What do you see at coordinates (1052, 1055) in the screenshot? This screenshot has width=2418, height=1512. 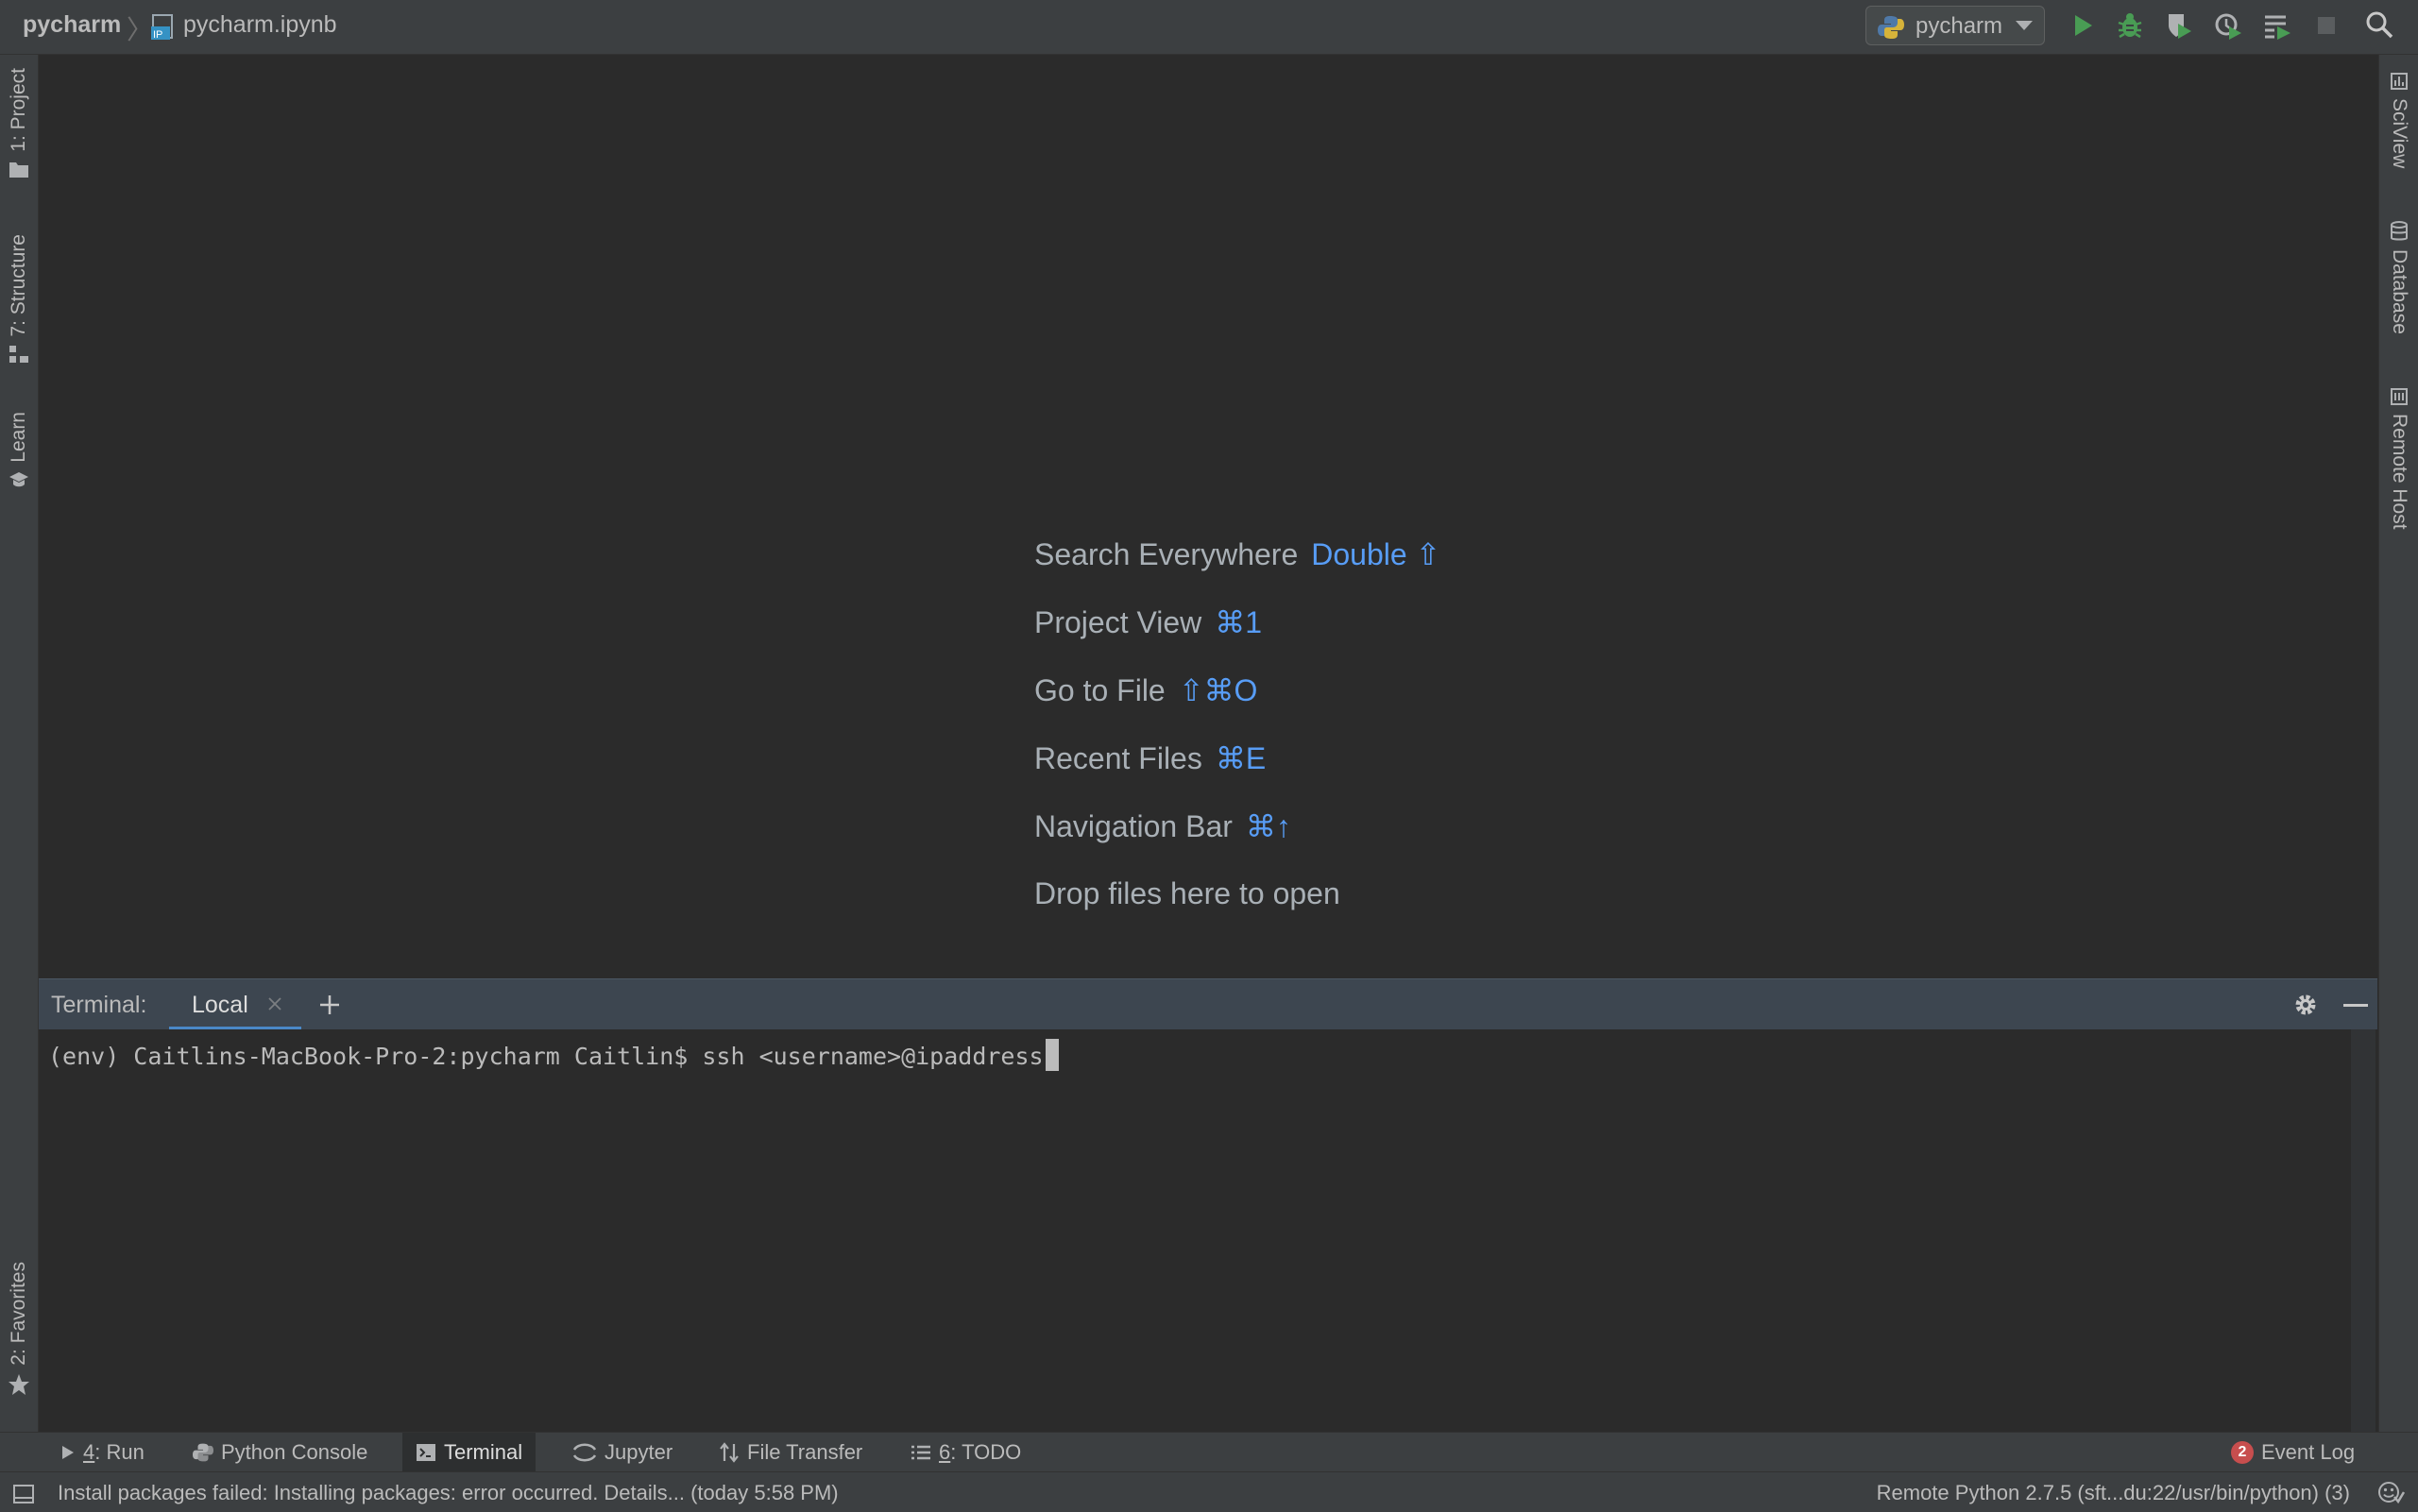 I see `terminal-cursor` at bounding box center [1052, 1055].